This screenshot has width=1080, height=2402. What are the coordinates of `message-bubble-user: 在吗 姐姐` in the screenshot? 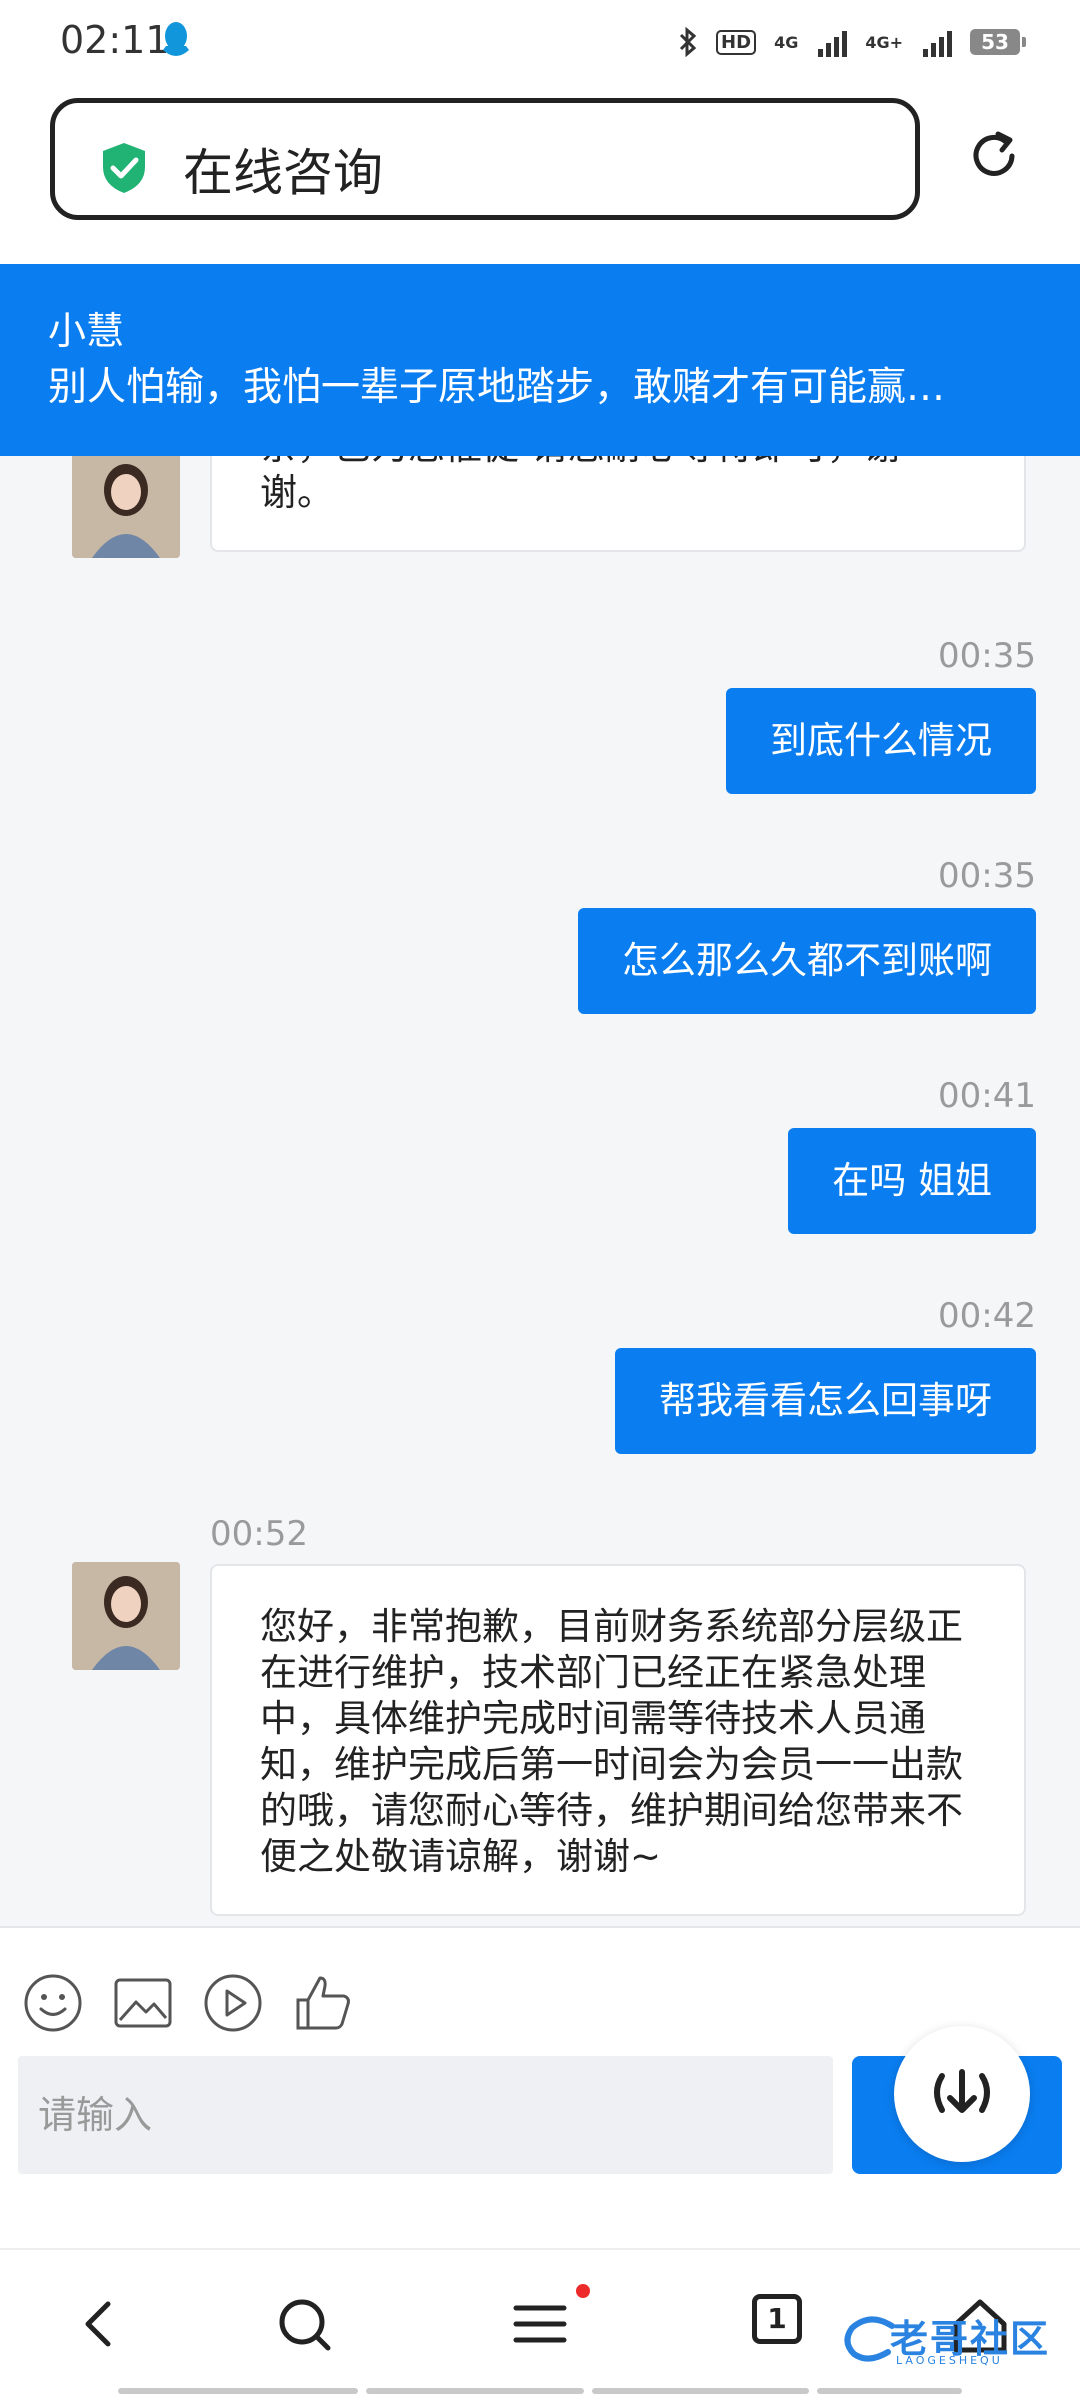 It's located at (912, 1181).